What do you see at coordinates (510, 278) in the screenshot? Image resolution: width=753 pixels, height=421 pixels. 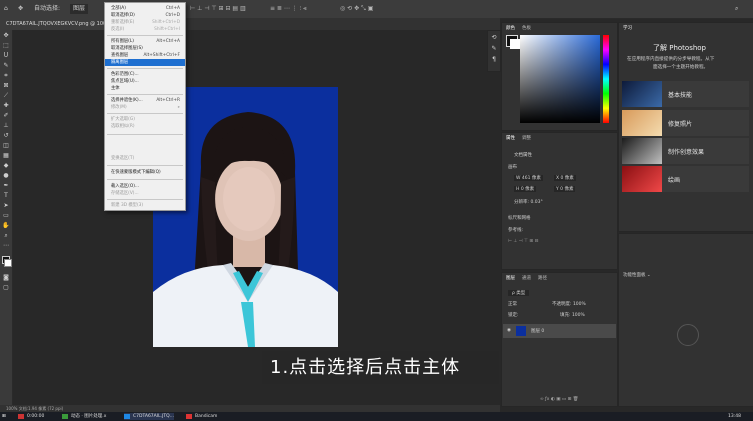 I see `tab-layers: 图层` at bounding box center [510, 278].